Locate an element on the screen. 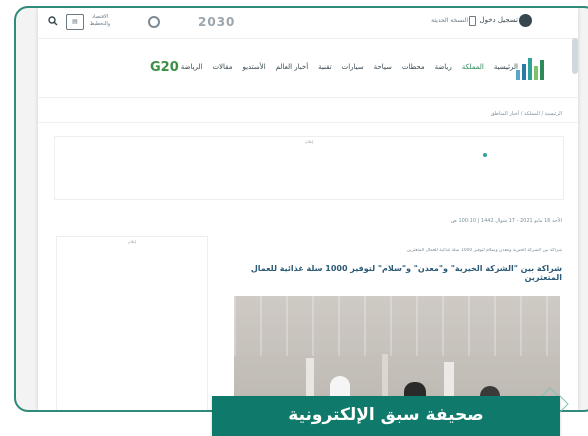  login-link: تسجيل دخول is located at coordinates (499, 20).